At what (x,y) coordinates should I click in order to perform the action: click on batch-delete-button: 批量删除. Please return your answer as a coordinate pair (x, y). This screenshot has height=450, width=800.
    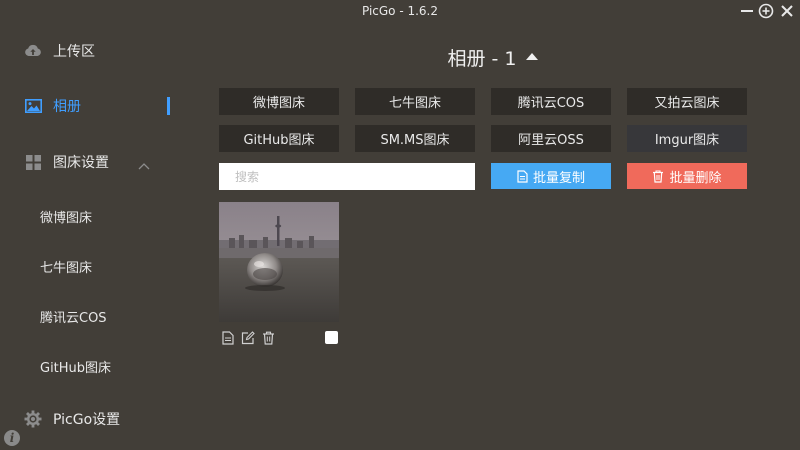
    Looking at the image, I should click on (687, 176).